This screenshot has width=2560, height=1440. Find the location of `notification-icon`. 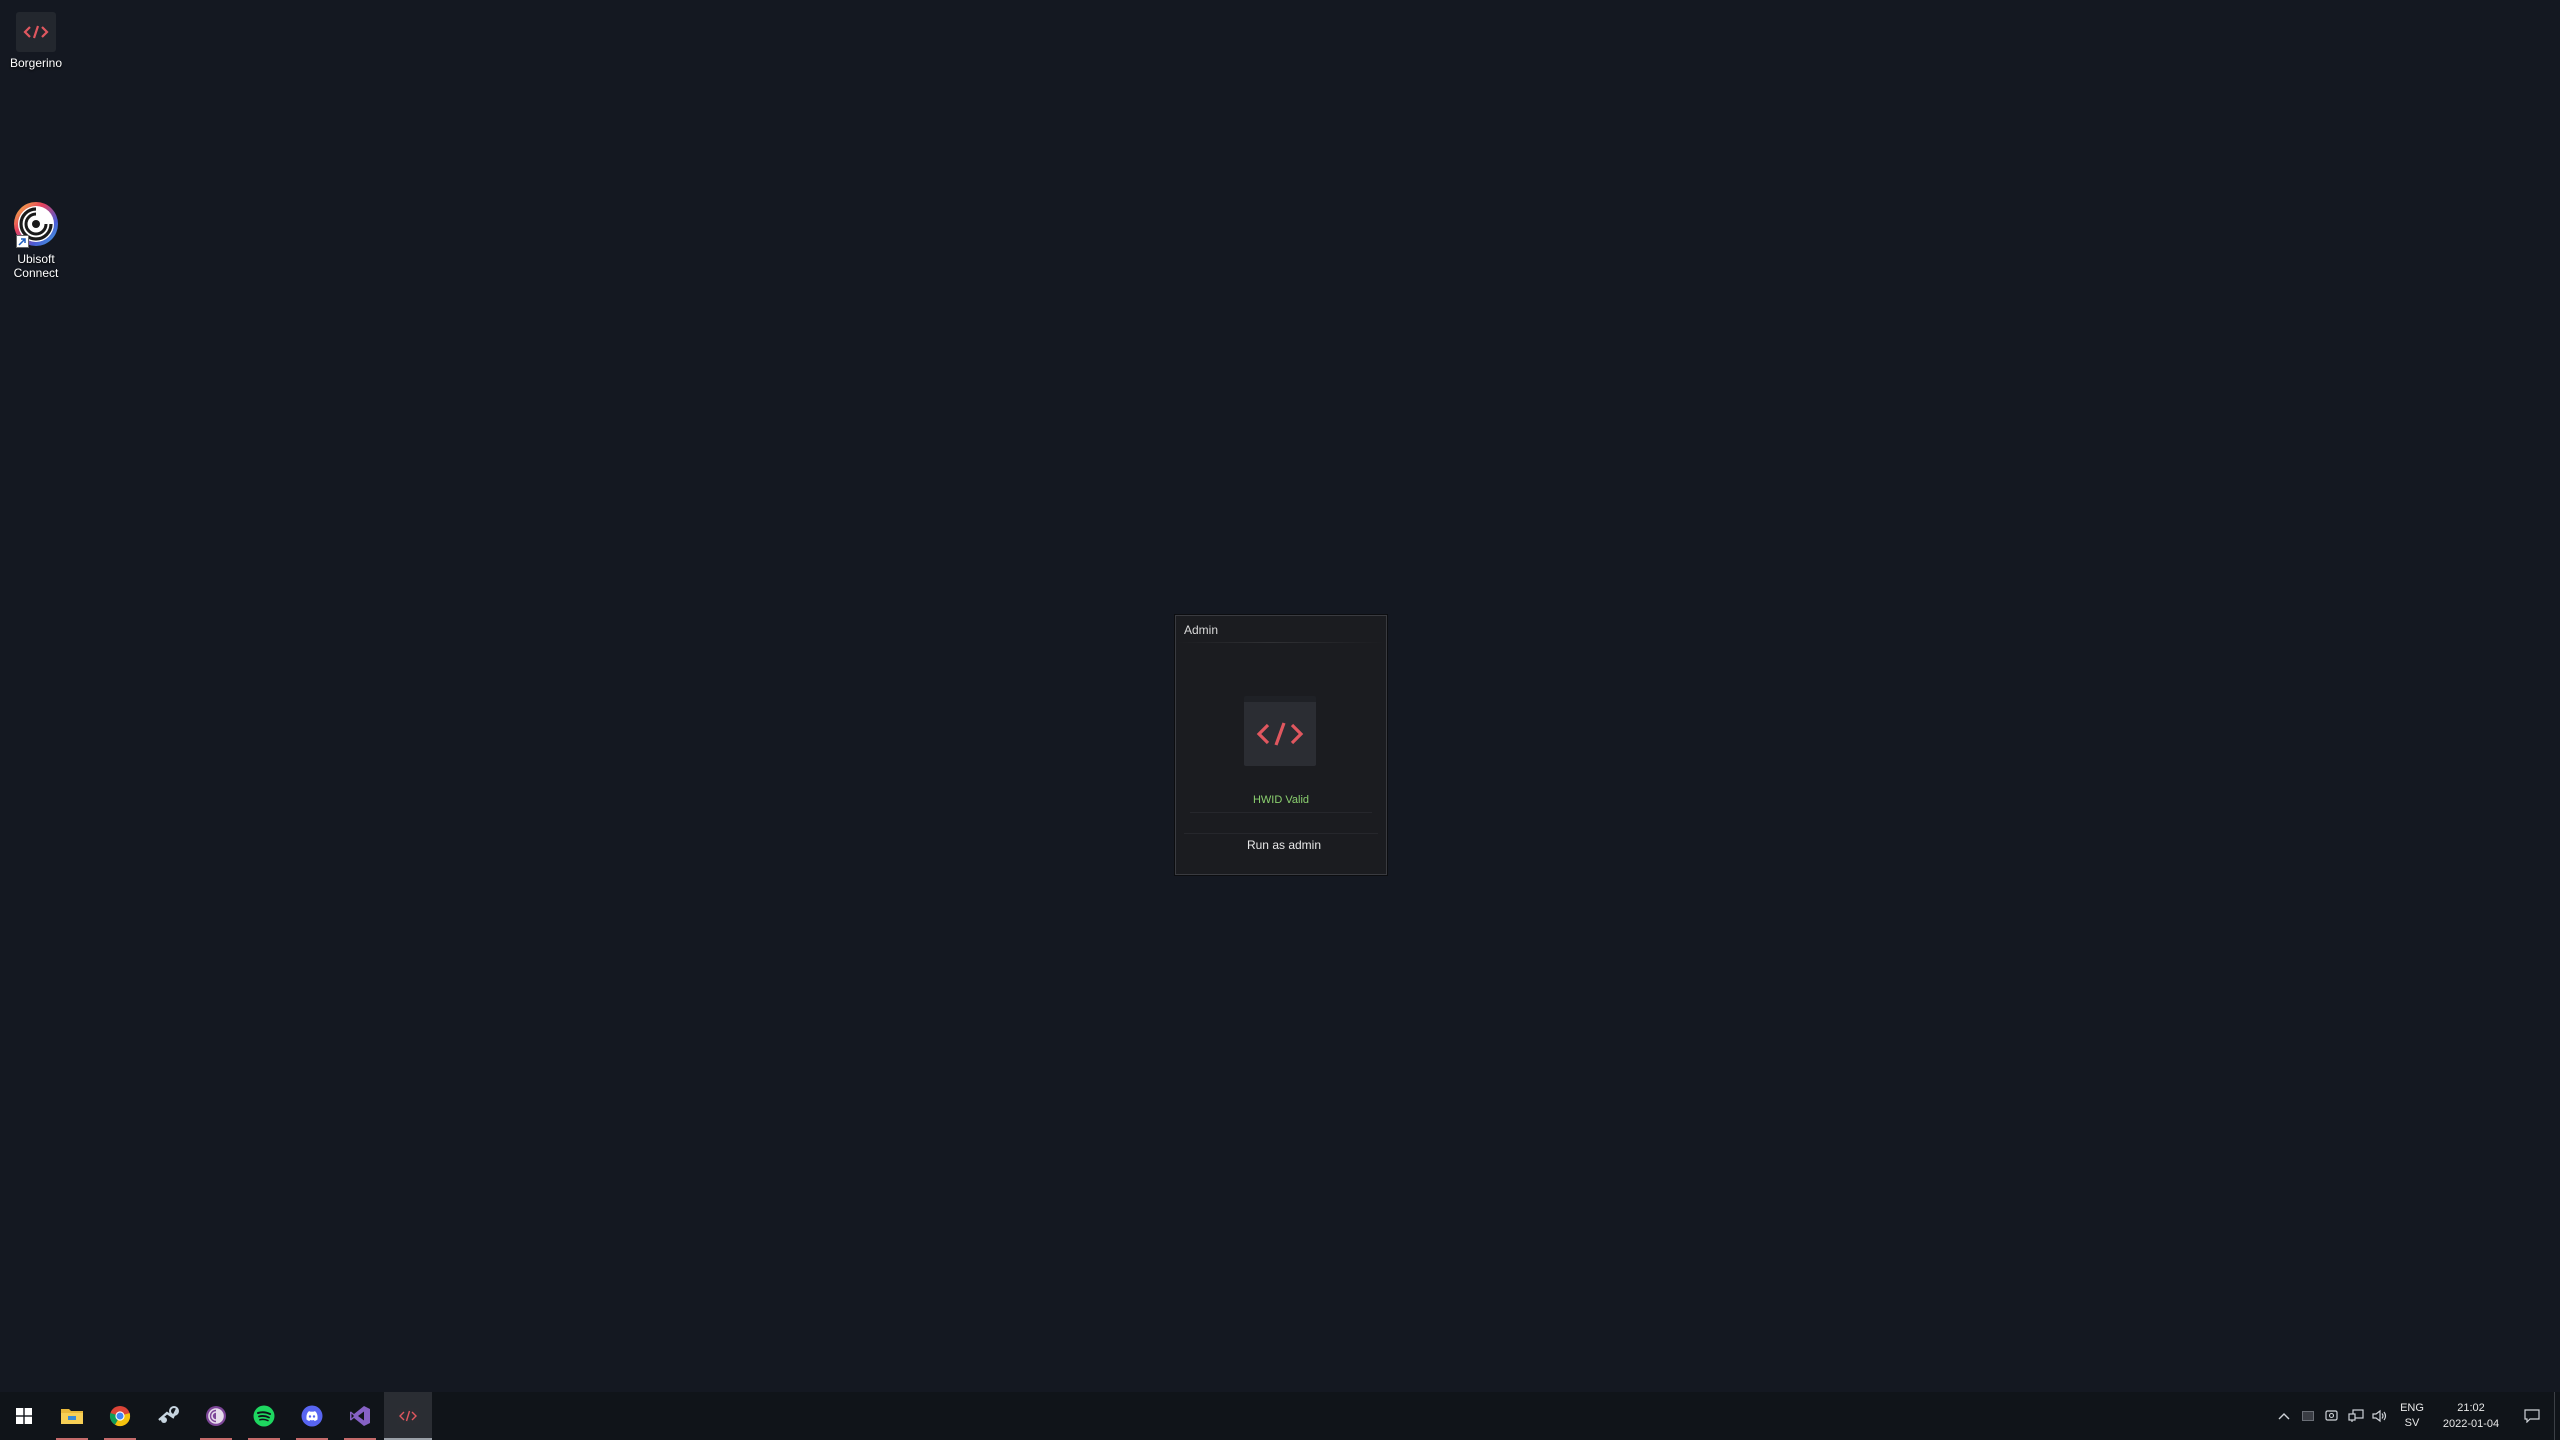

notification-icon is located at coordinates (2532, 1416).